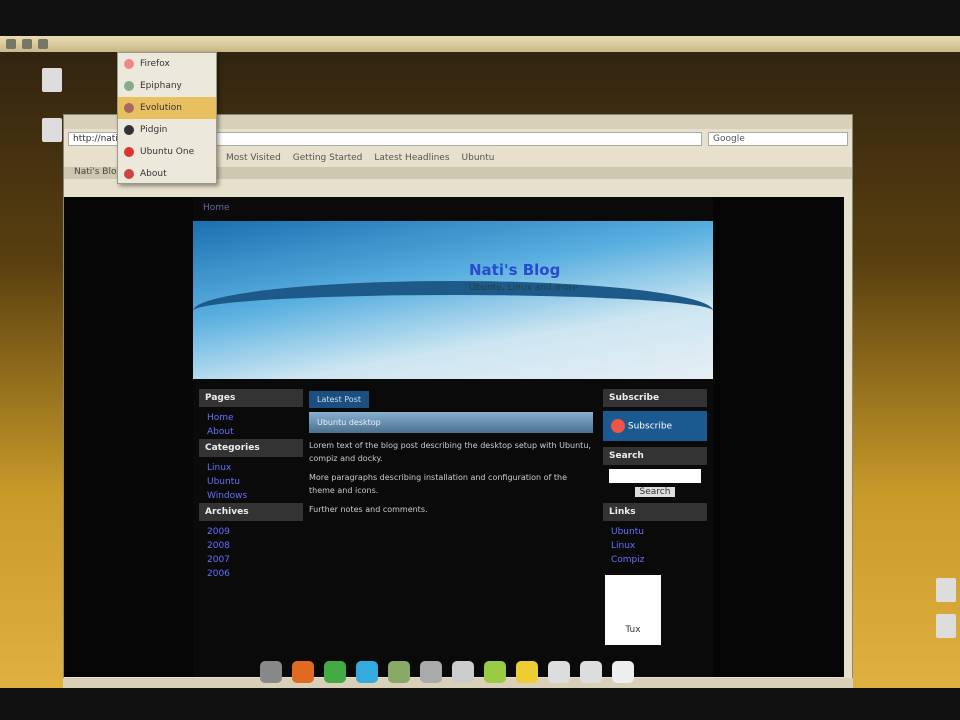  I want to click on next-icon, so click(591, 672).